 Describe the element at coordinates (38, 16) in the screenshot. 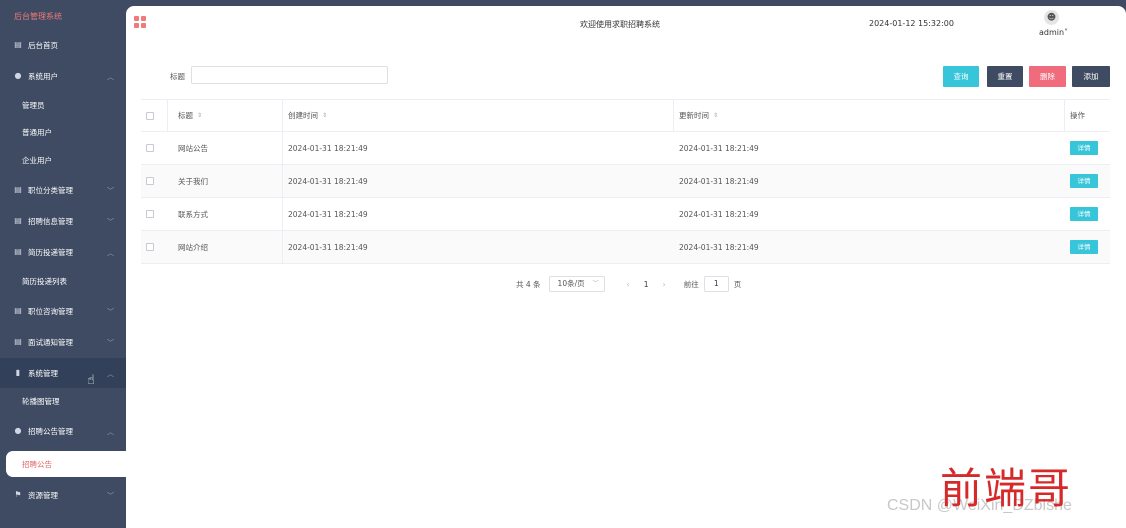

I see `brand-title: 后台管理系统` at that location.